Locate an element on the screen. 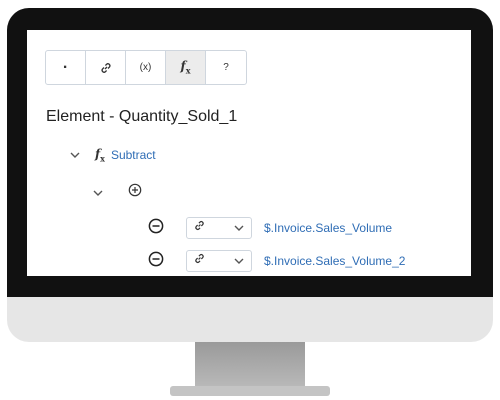  argument-row: $.Invoice.Sales_Volume is located at coordinates (270, 228).